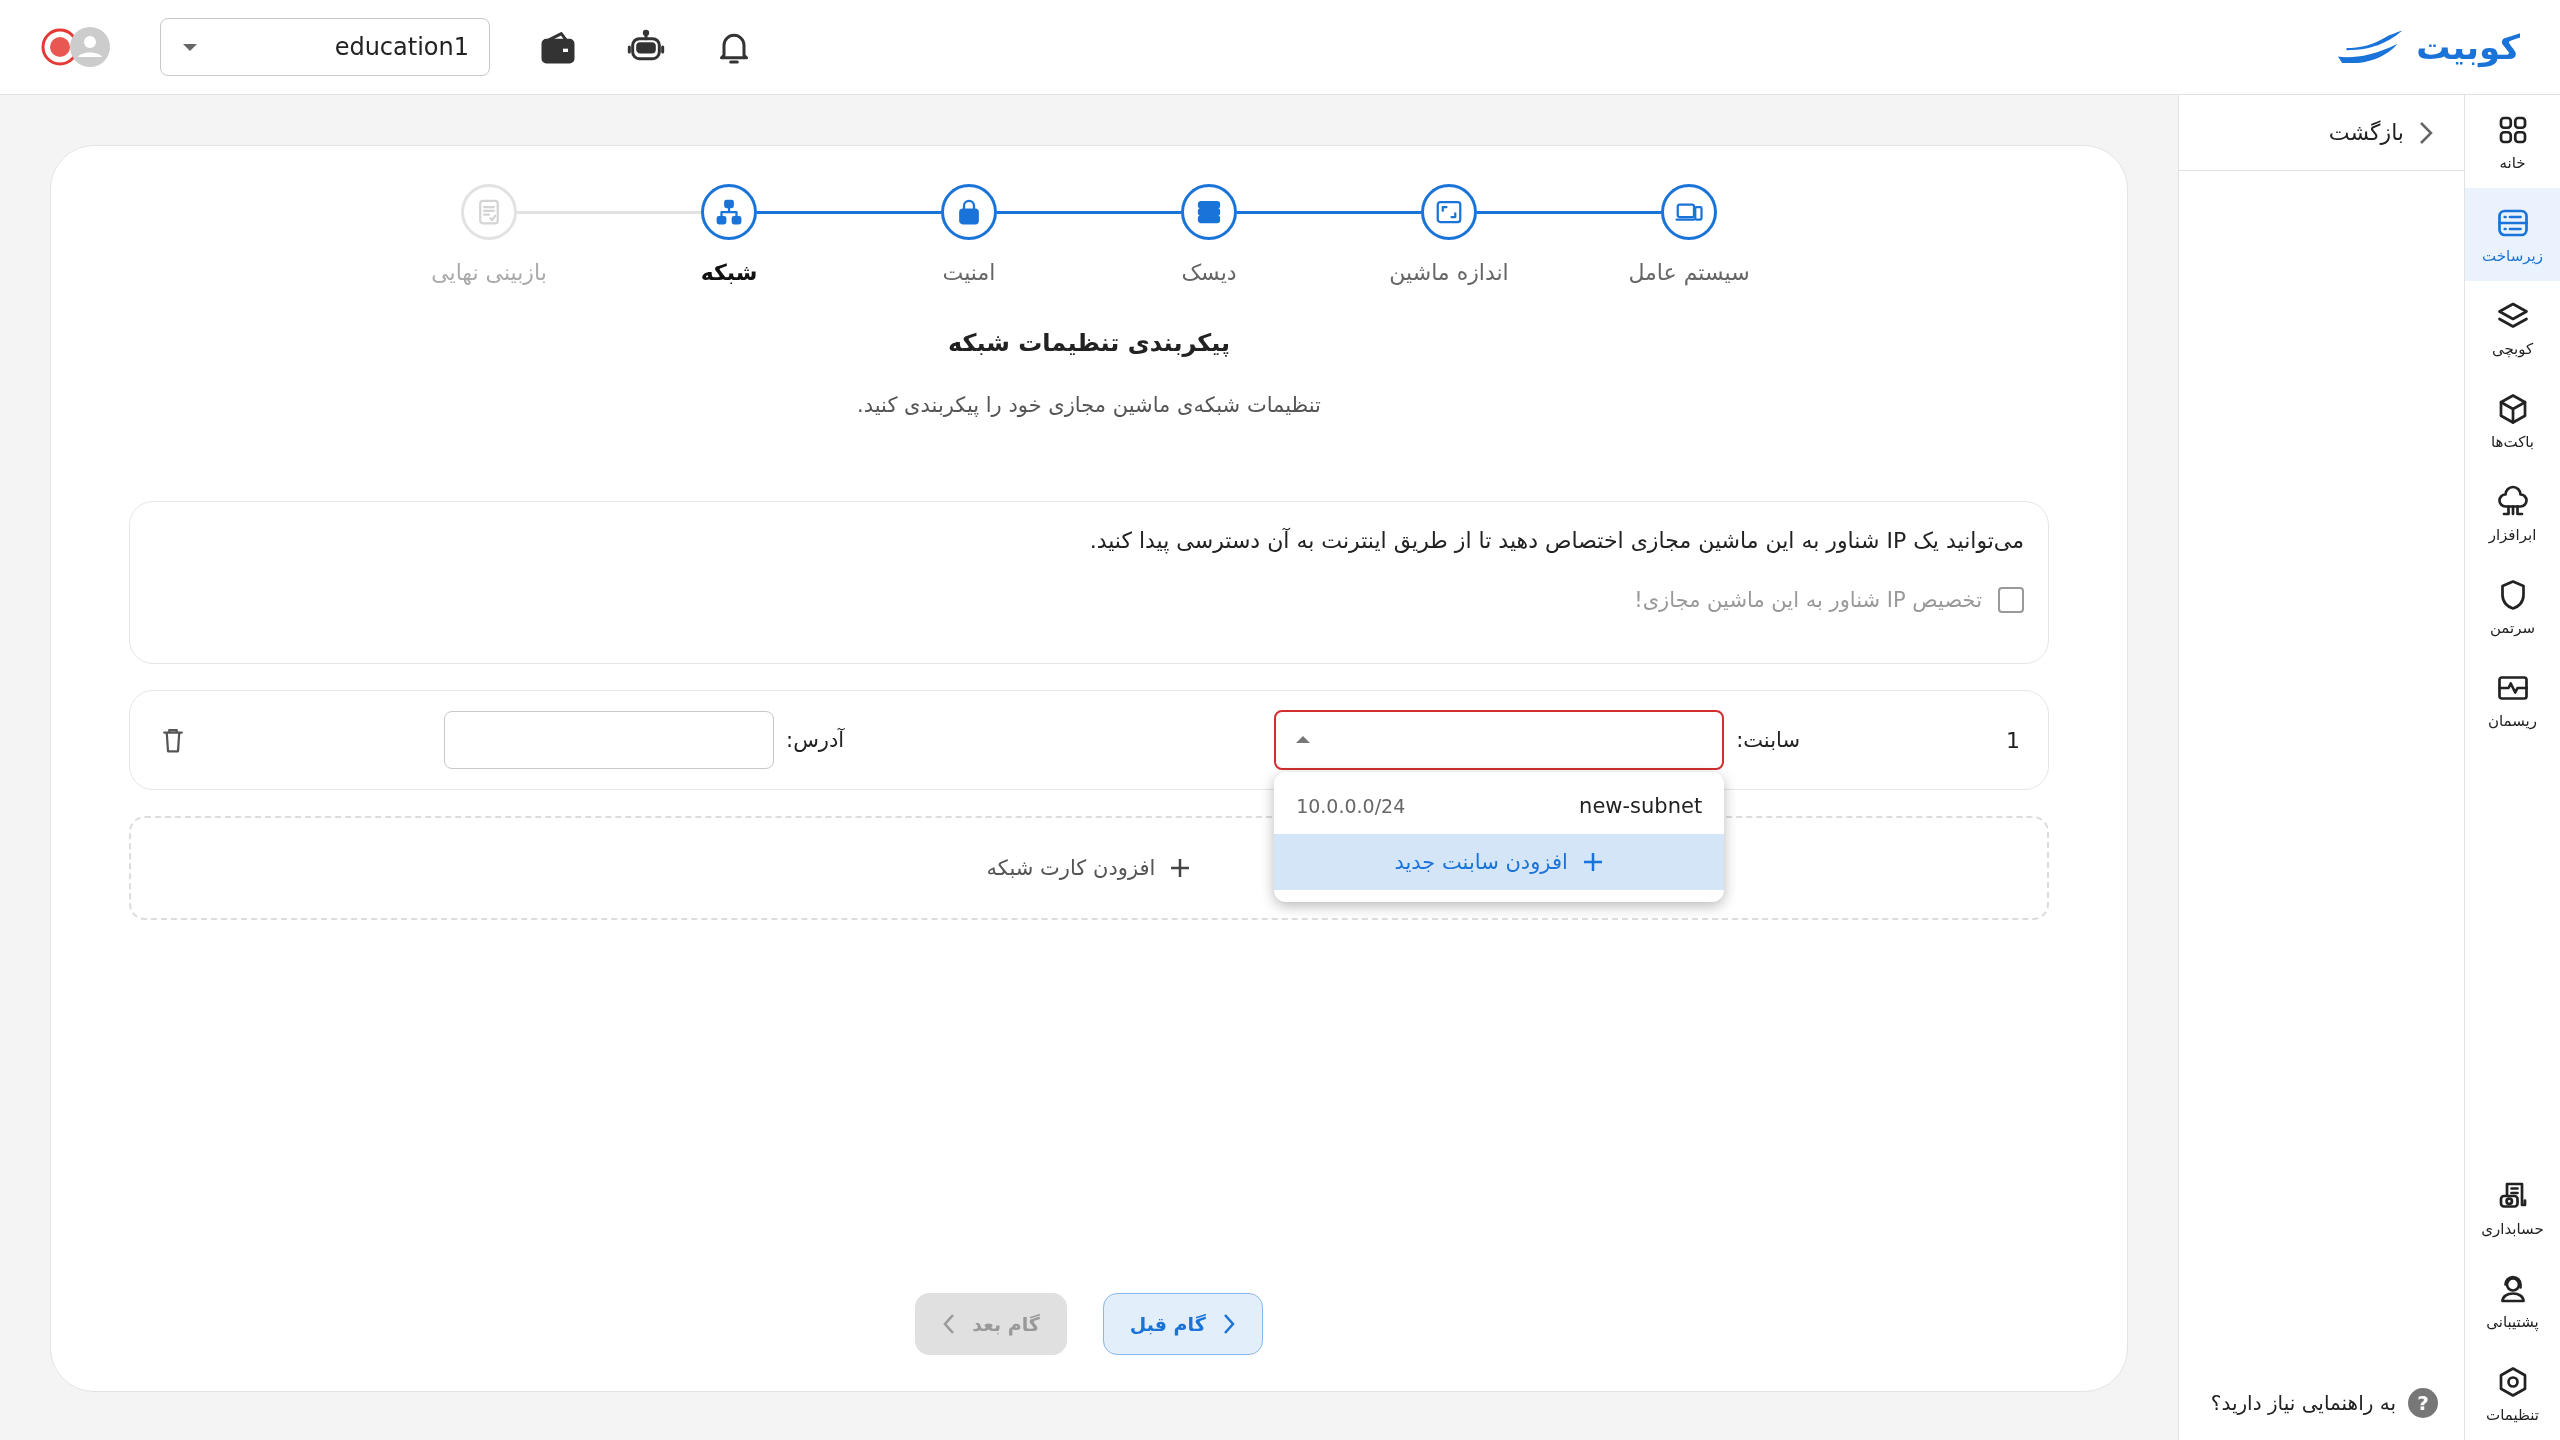 The image size is (2560, 1440). What do you see at coordinates (1499, 740) in the screenshot?
I see `subnet-select` at bounding box center [1499, 740].